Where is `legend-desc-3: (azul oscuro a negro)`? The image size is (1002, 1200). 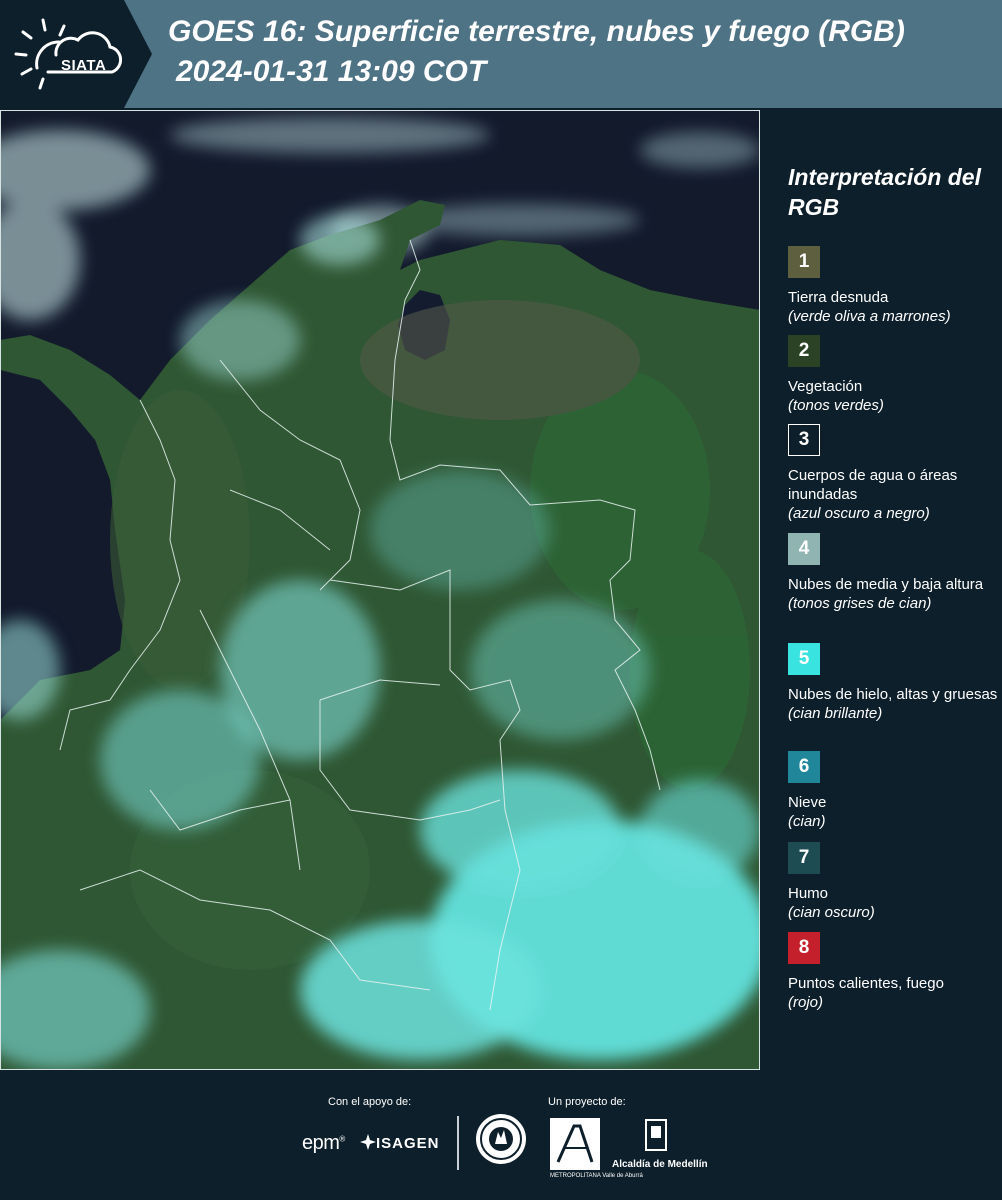
legend-desc-3: (azul oscuro a negro) is located at coordinates (859, 513).